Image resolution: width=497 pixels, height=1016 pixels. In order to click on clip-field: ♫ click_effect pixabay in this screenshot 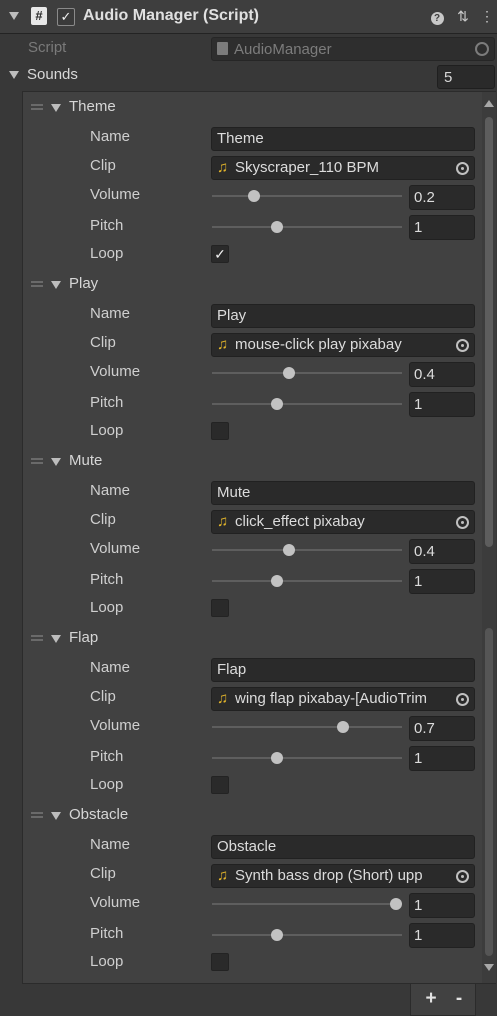, I will do `click(343, 522)`.